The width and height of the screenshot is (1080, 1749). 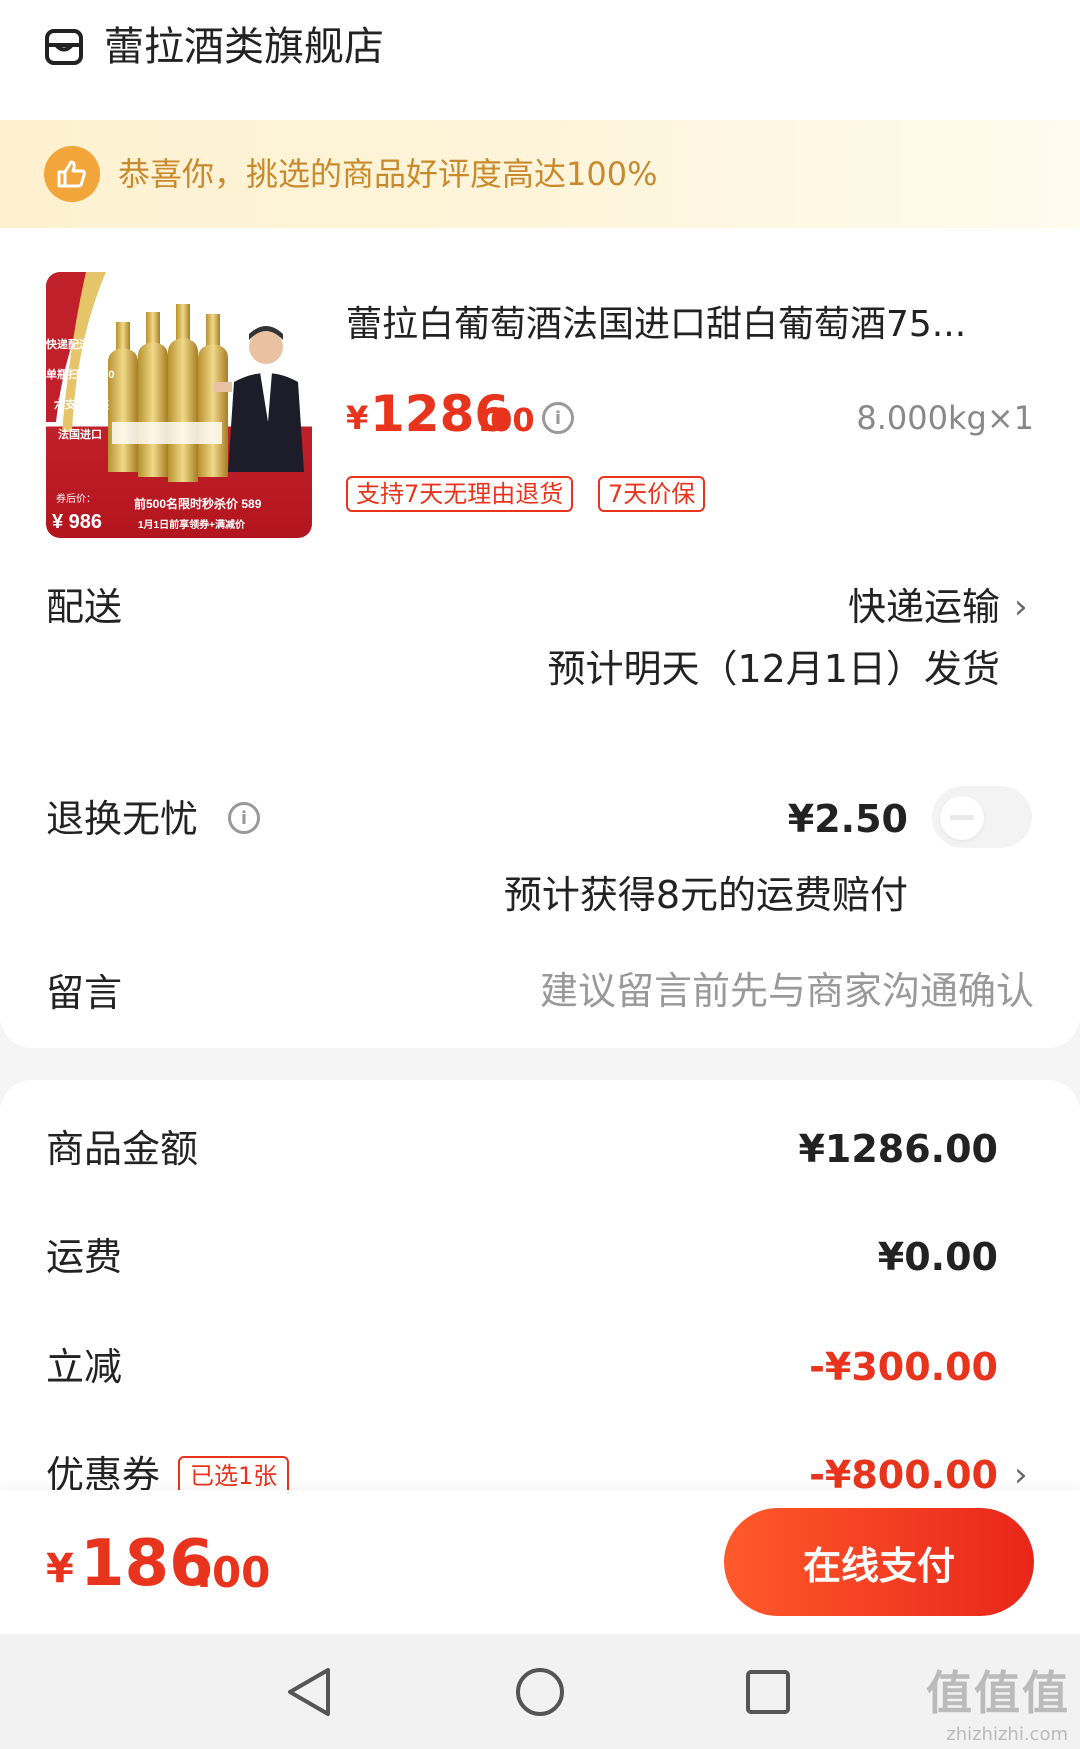 I want to click on minus-icon, so click(x=962, y=817).